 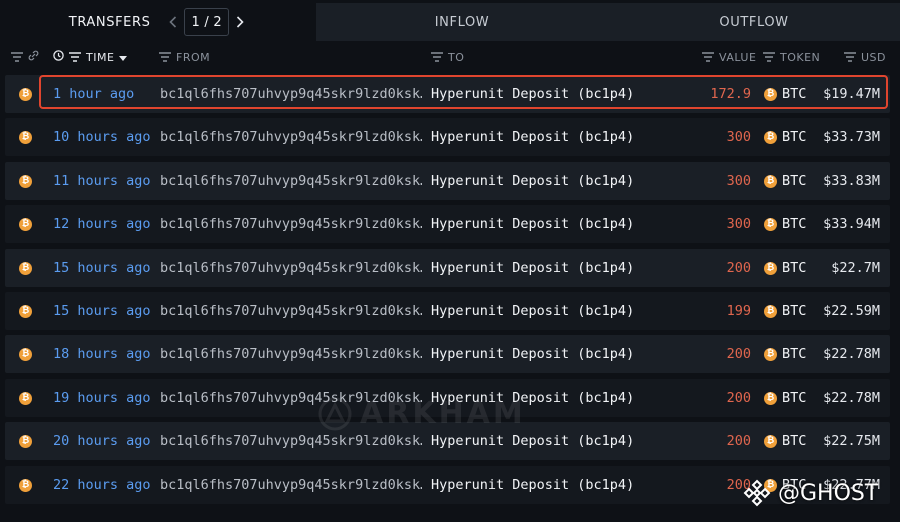 What do you see at coordinates (729, 57) in the screenshot?
I see `header-value: VALUE` at bounding box center [729, 57].